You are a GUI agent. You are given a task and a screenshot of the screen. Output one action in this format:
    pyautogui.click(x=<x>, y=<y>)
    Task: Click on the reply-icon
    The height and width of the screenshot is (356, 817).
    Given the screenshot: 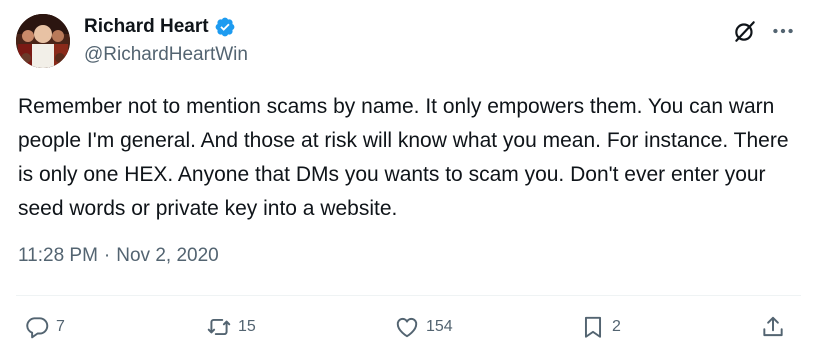 What is the action you would take?
    pyautogui.click(x=37, y=328)
    